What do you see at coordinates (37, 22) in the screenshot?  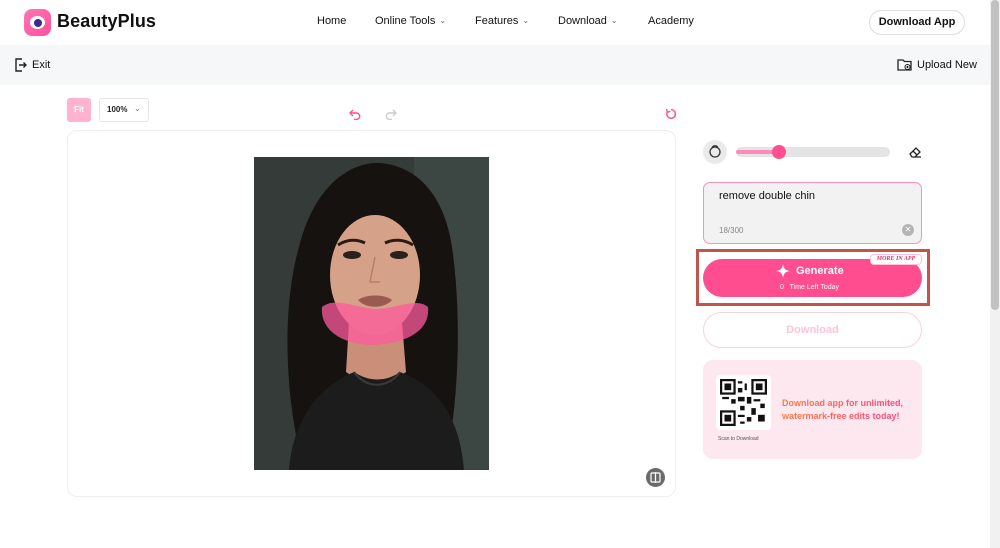 I see `beautyplus-logo-icon` at bounding box center [37, 22].